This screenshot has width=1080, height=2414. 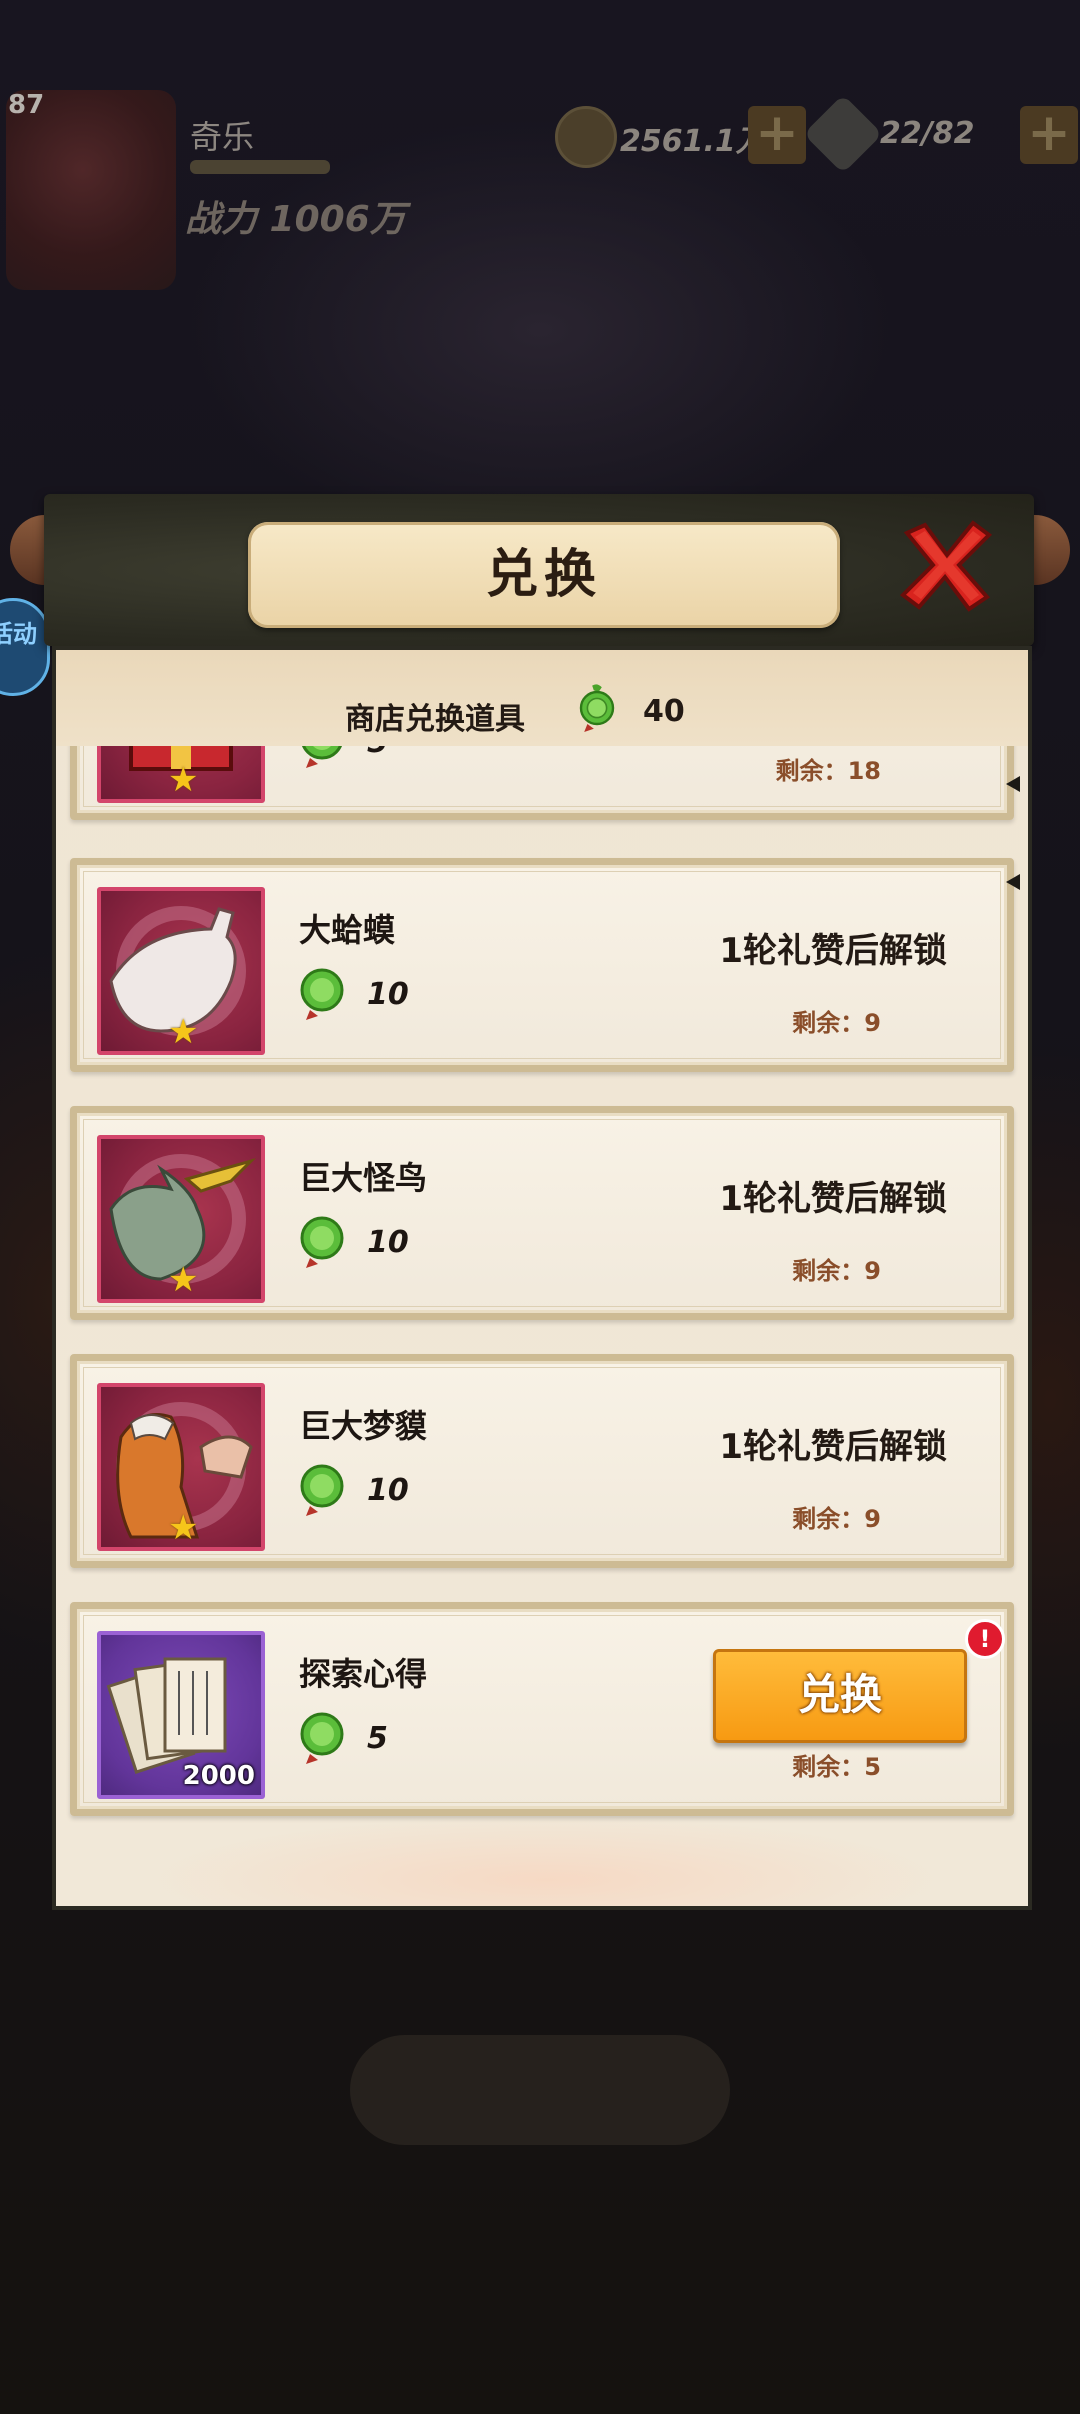 I want to click on currency-strip, so click(x=542, y=698).